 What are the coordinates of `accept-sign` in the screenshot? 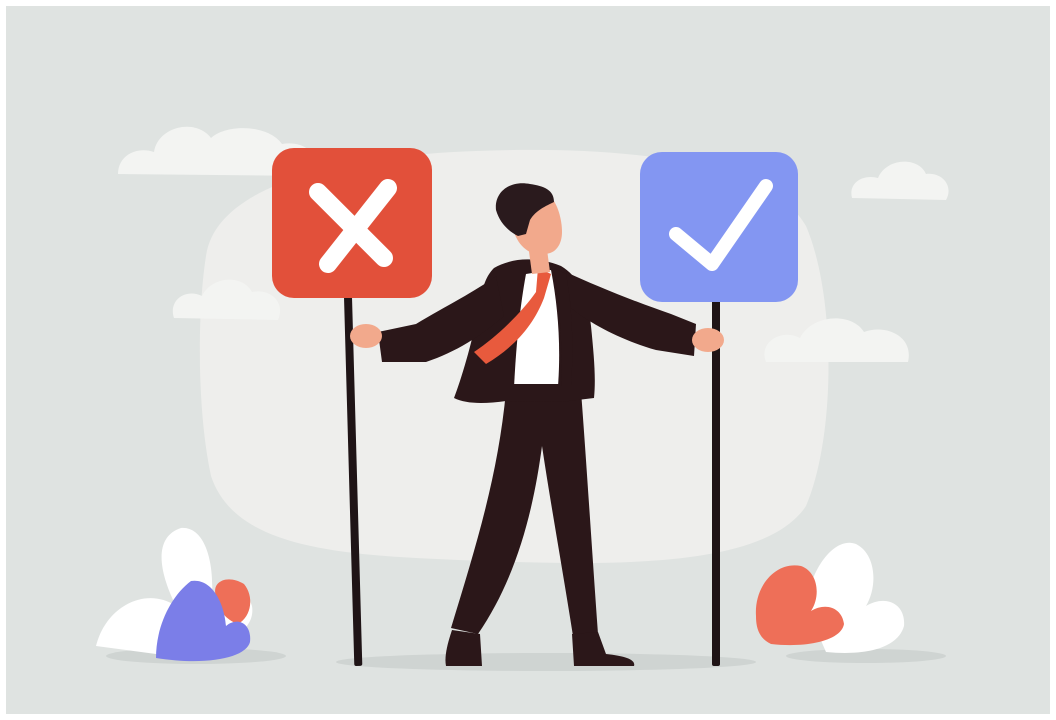 It's located at (719, 227).